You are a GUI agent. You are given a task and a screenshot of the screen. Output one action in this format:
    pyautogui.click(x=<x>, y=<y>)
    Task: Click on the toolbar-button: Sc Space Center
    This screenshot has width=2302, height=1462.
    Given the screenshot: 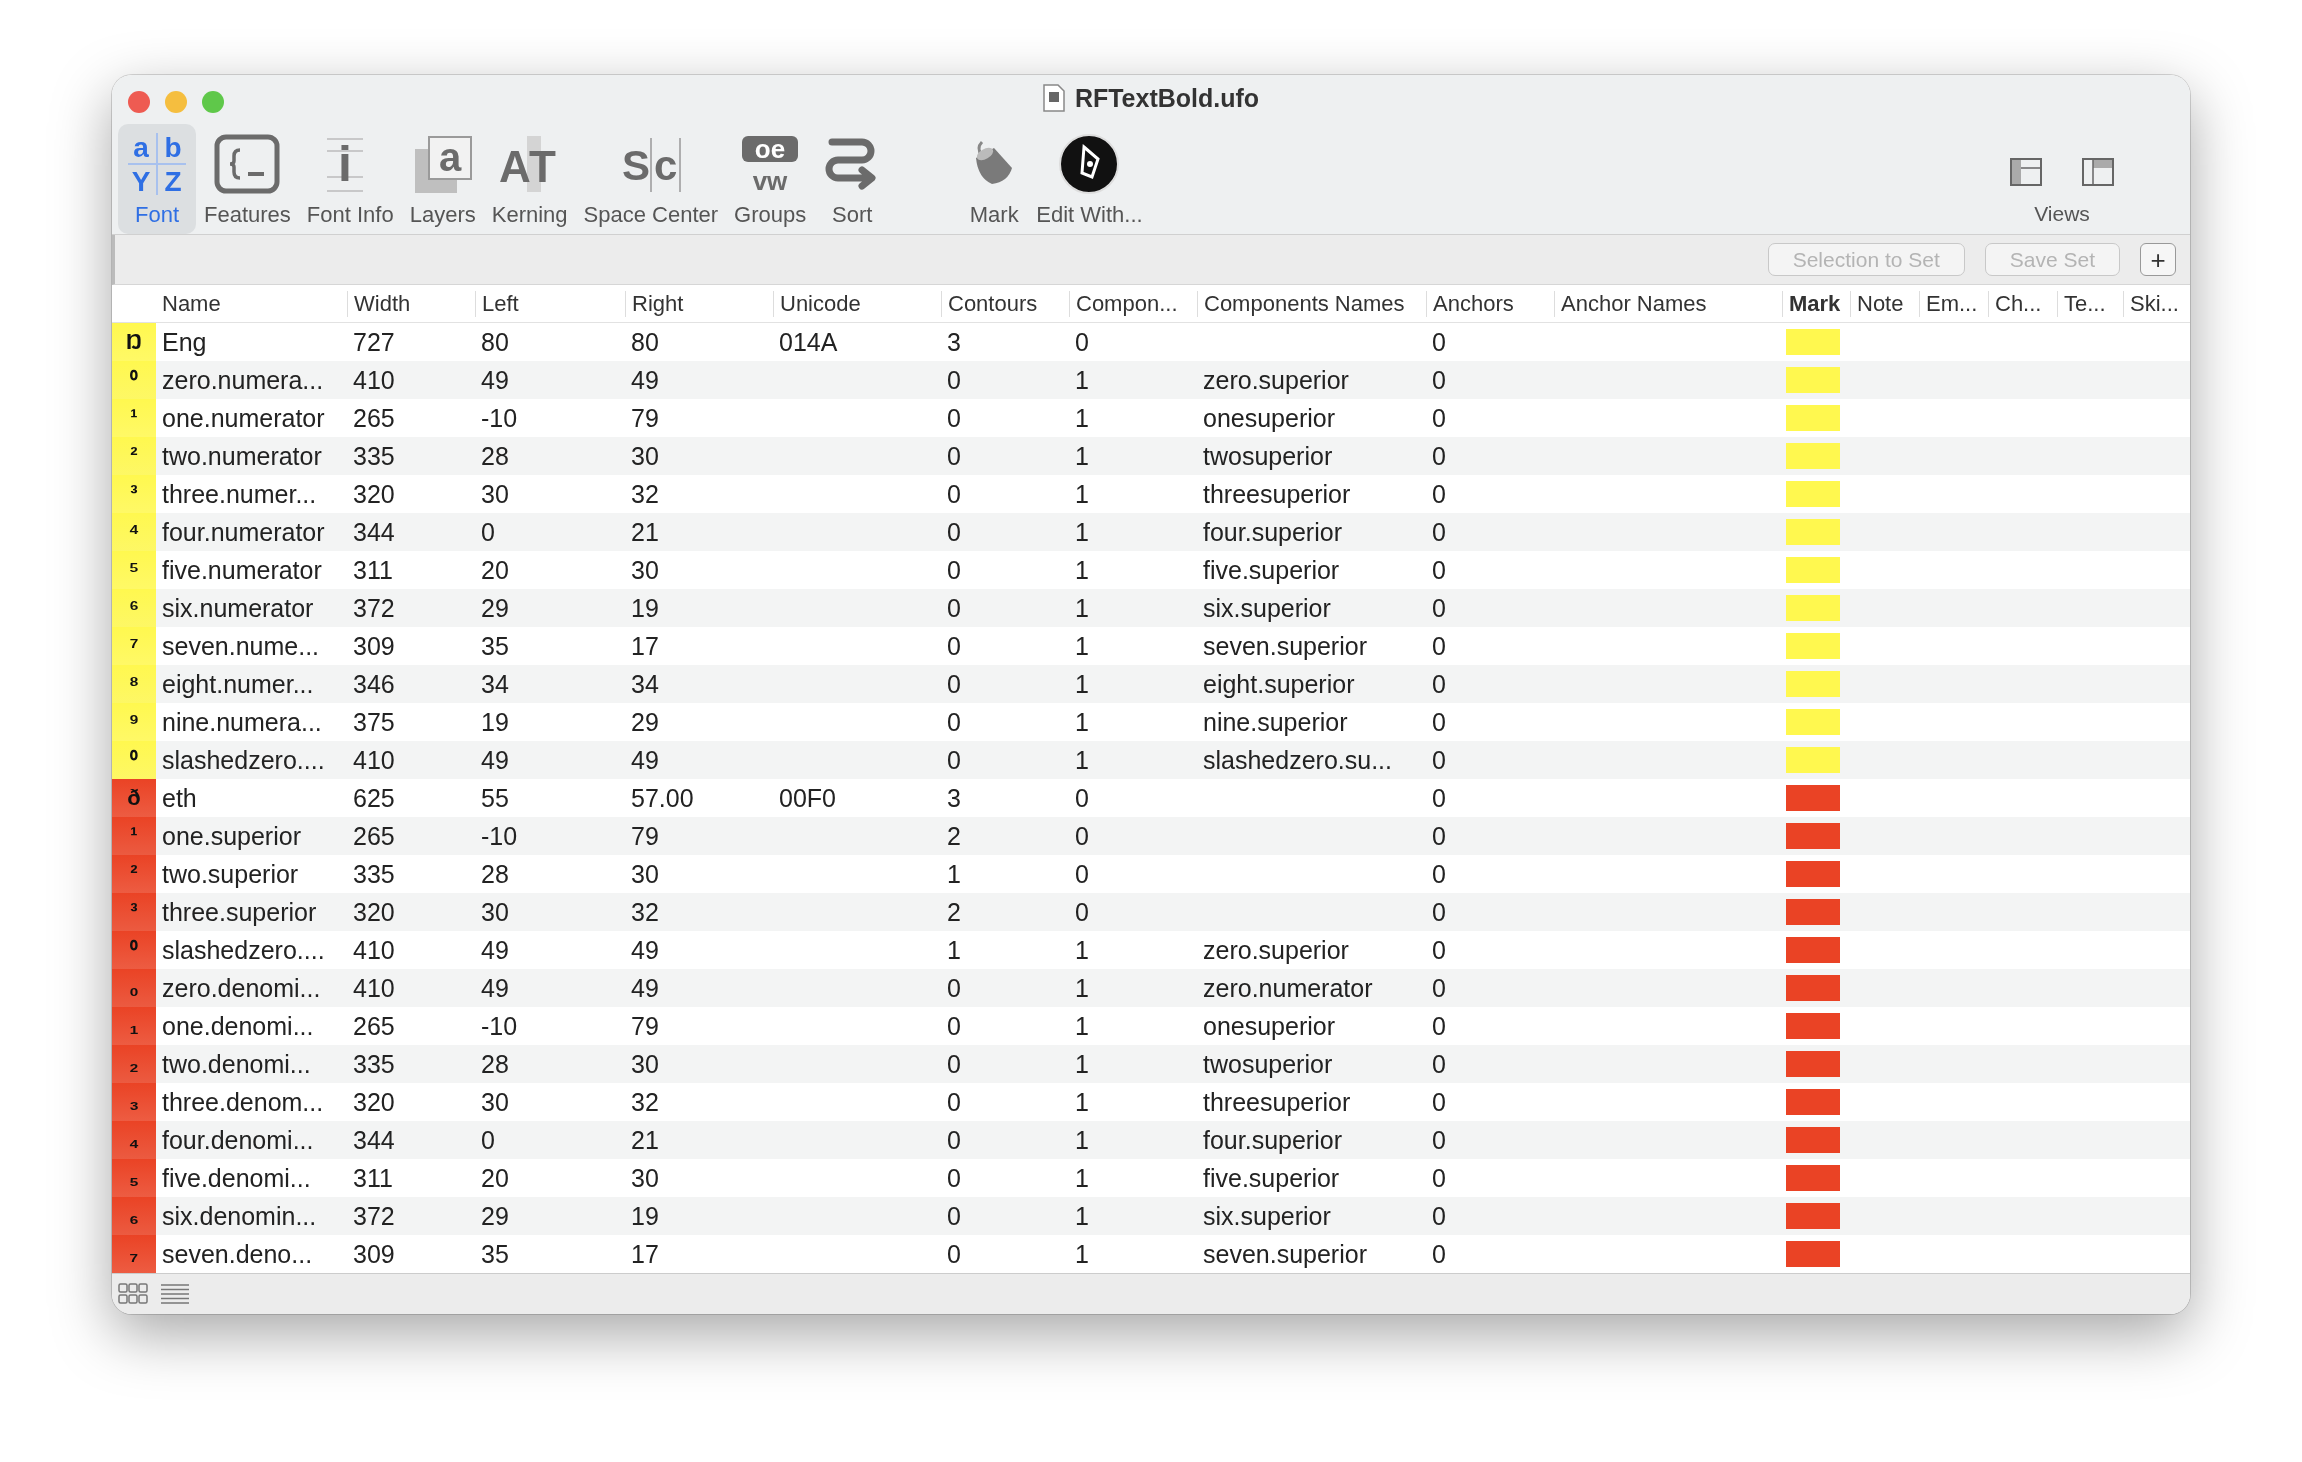 What is the action you would take?
    pyautogui.click(x=651, y=179)
    